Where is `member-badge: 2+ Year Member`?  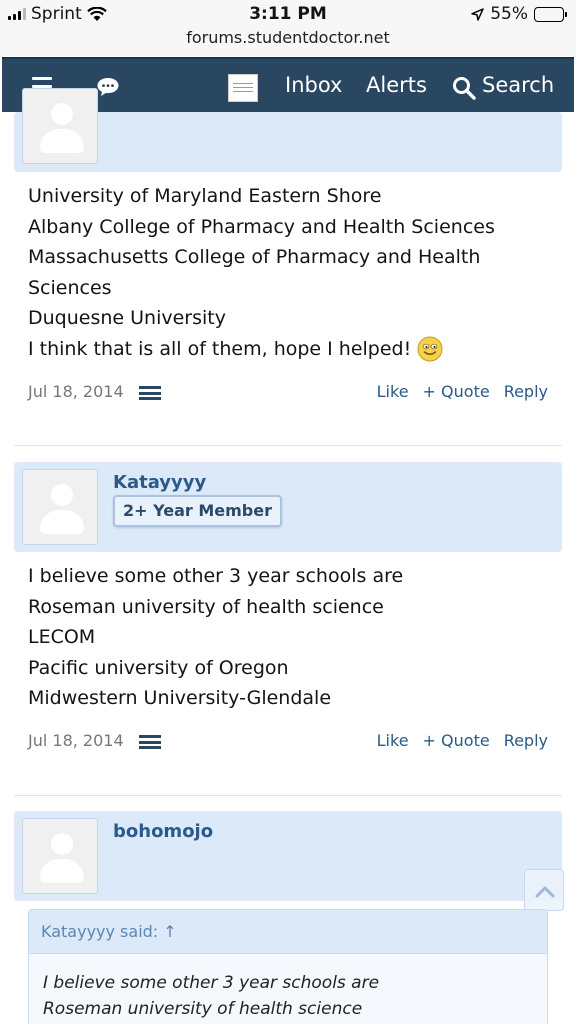 member-badge: 2+ Year Member is located at coordinates (197, 511).